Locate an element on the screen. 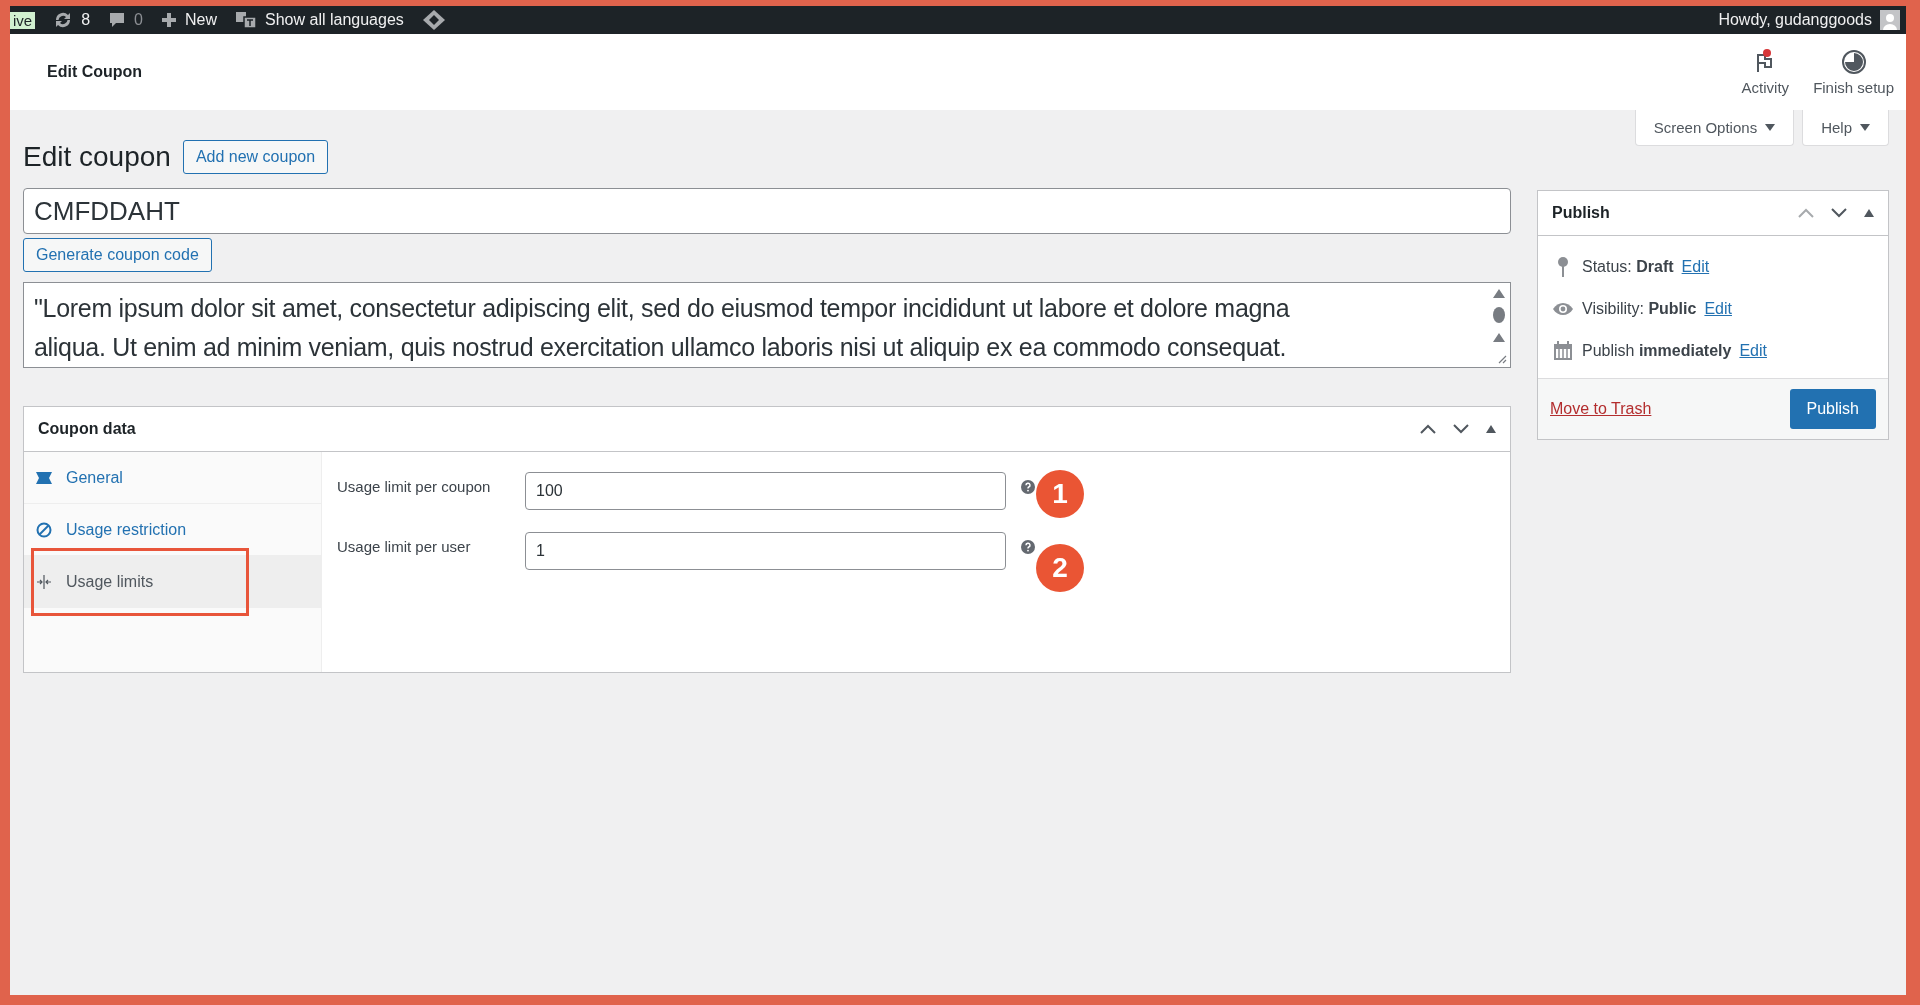 This screenshot has width=1920, height=1005. page-title: Edit coupon is located at coordinates (97, 157).